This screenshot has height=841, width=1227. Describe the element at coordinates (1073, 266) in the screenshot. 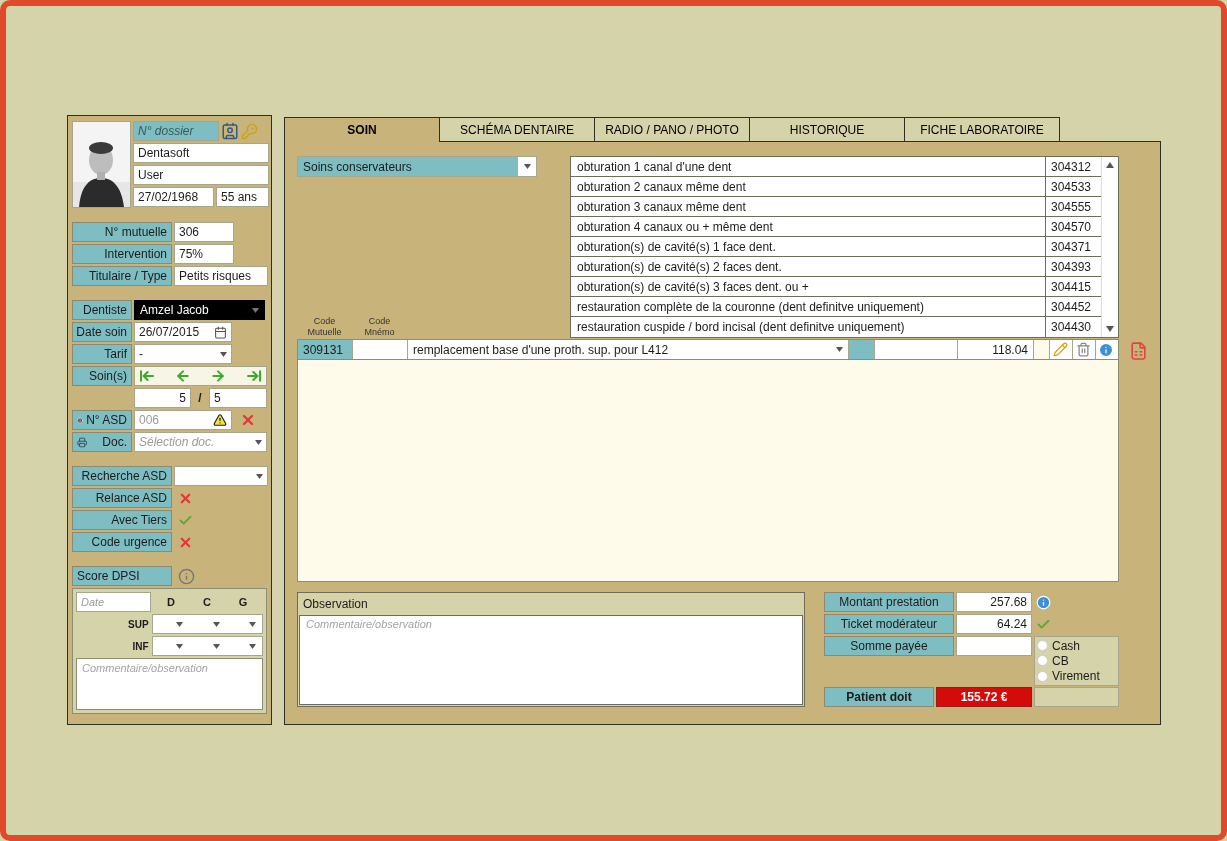

I see `treatment-code: 304393` at that location.